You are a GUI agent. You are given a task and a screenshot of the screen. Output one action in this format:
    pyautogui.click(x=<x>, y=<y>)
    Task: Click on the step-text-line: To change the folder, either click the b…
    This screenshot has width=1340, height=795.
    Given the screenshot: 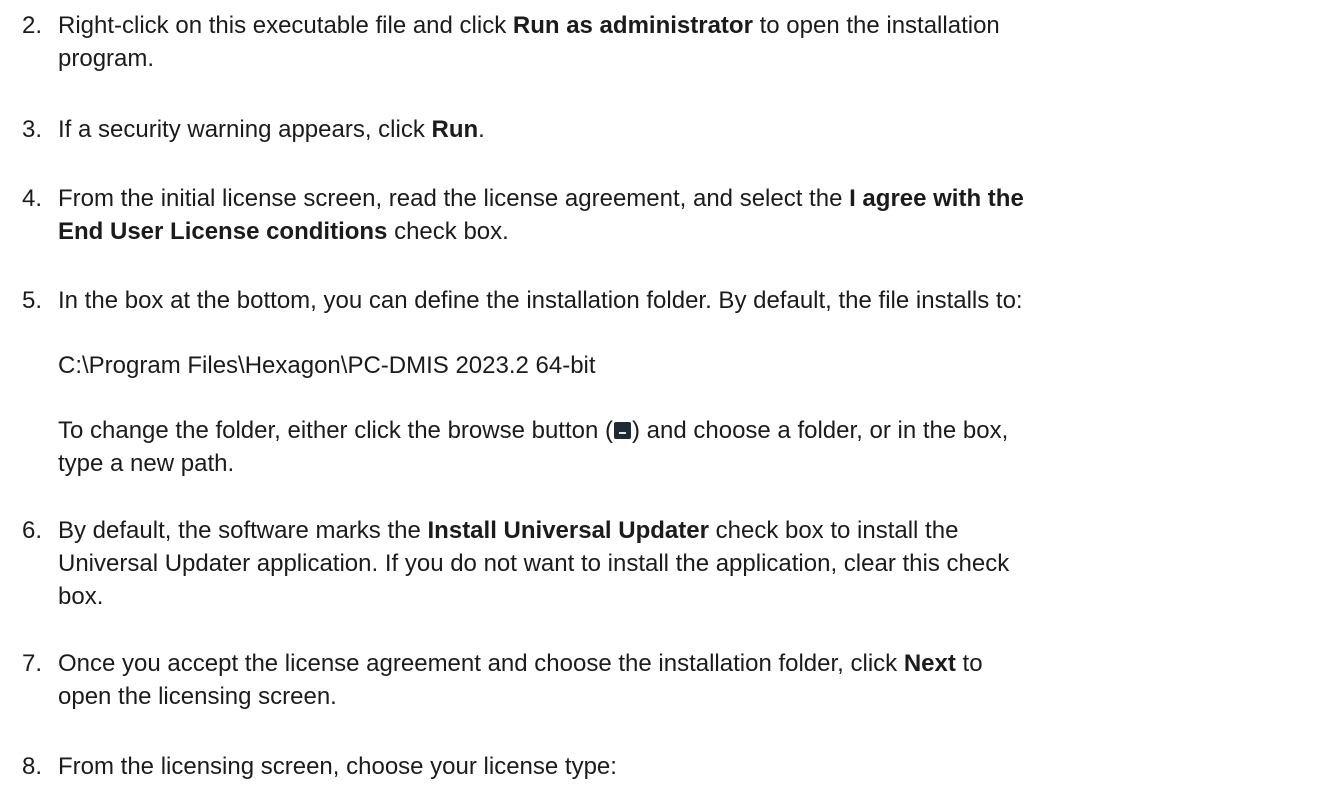 What is the action you would take?
    pyautogui.click(x=533, y=430)
    